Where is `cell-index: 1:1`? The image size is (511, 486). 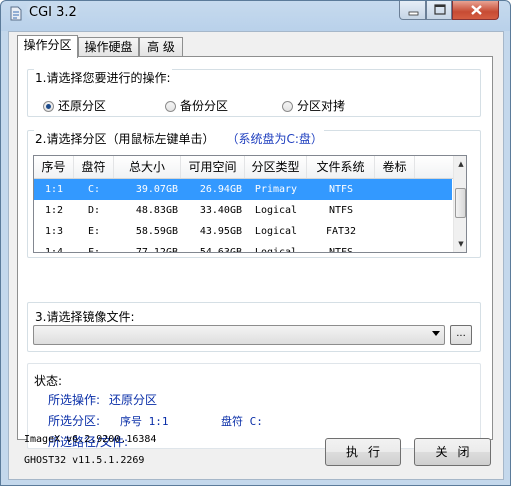 cell-index: 1:1 is located at coordinates (54, 189).